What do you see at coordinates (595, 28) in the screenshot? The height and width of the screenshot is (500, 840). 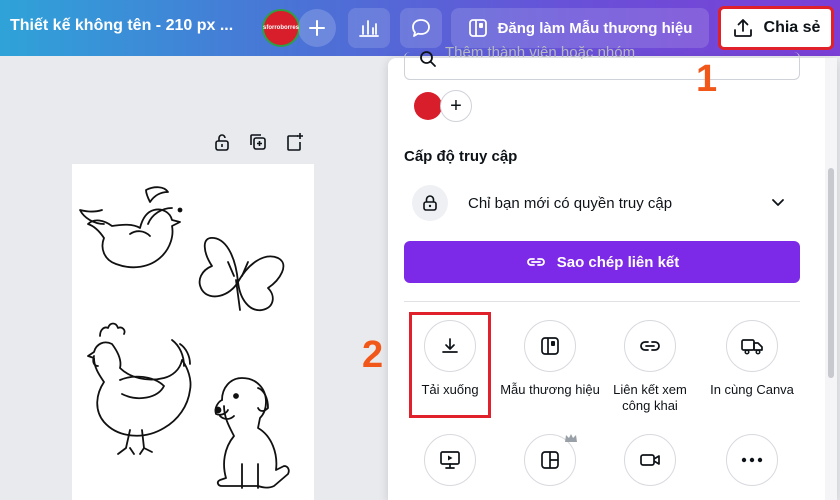 I see `brand-template-label: Đăng làm Mẫu thương hiệu` at bounding box center [595, 28].